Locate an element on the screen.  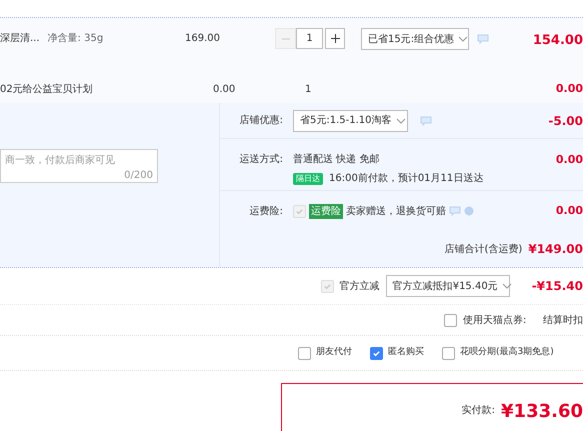
charity-subtotal: 0.00 is located at coordinates (569, 88).